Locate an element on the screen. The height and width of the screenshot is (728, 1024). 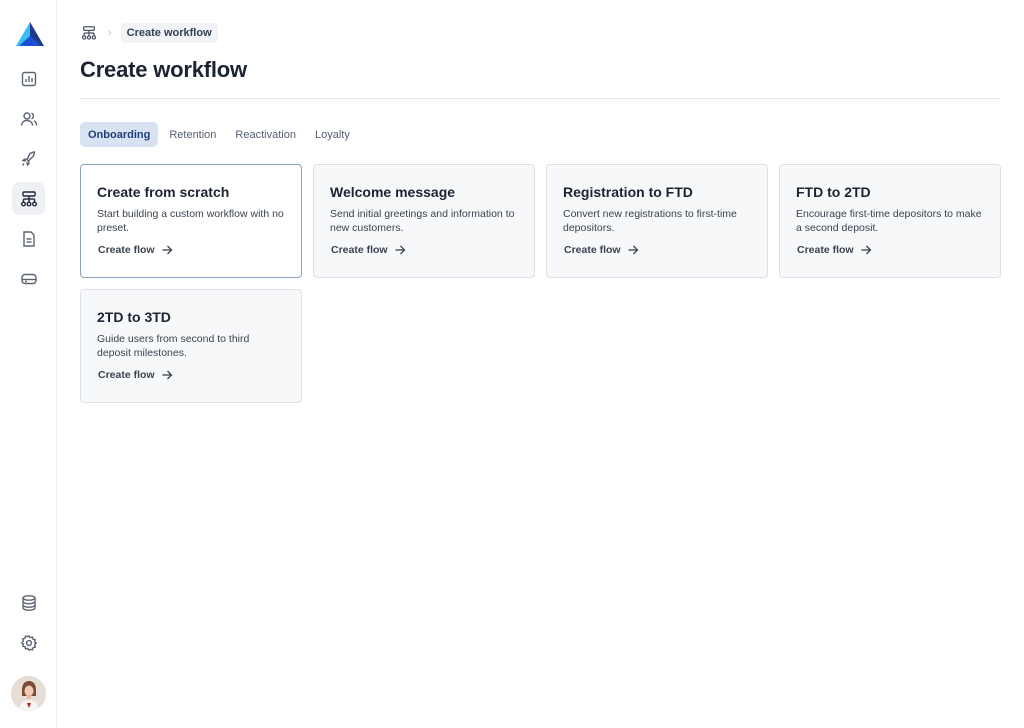
chart-icon is located at coordinates (28, 78).